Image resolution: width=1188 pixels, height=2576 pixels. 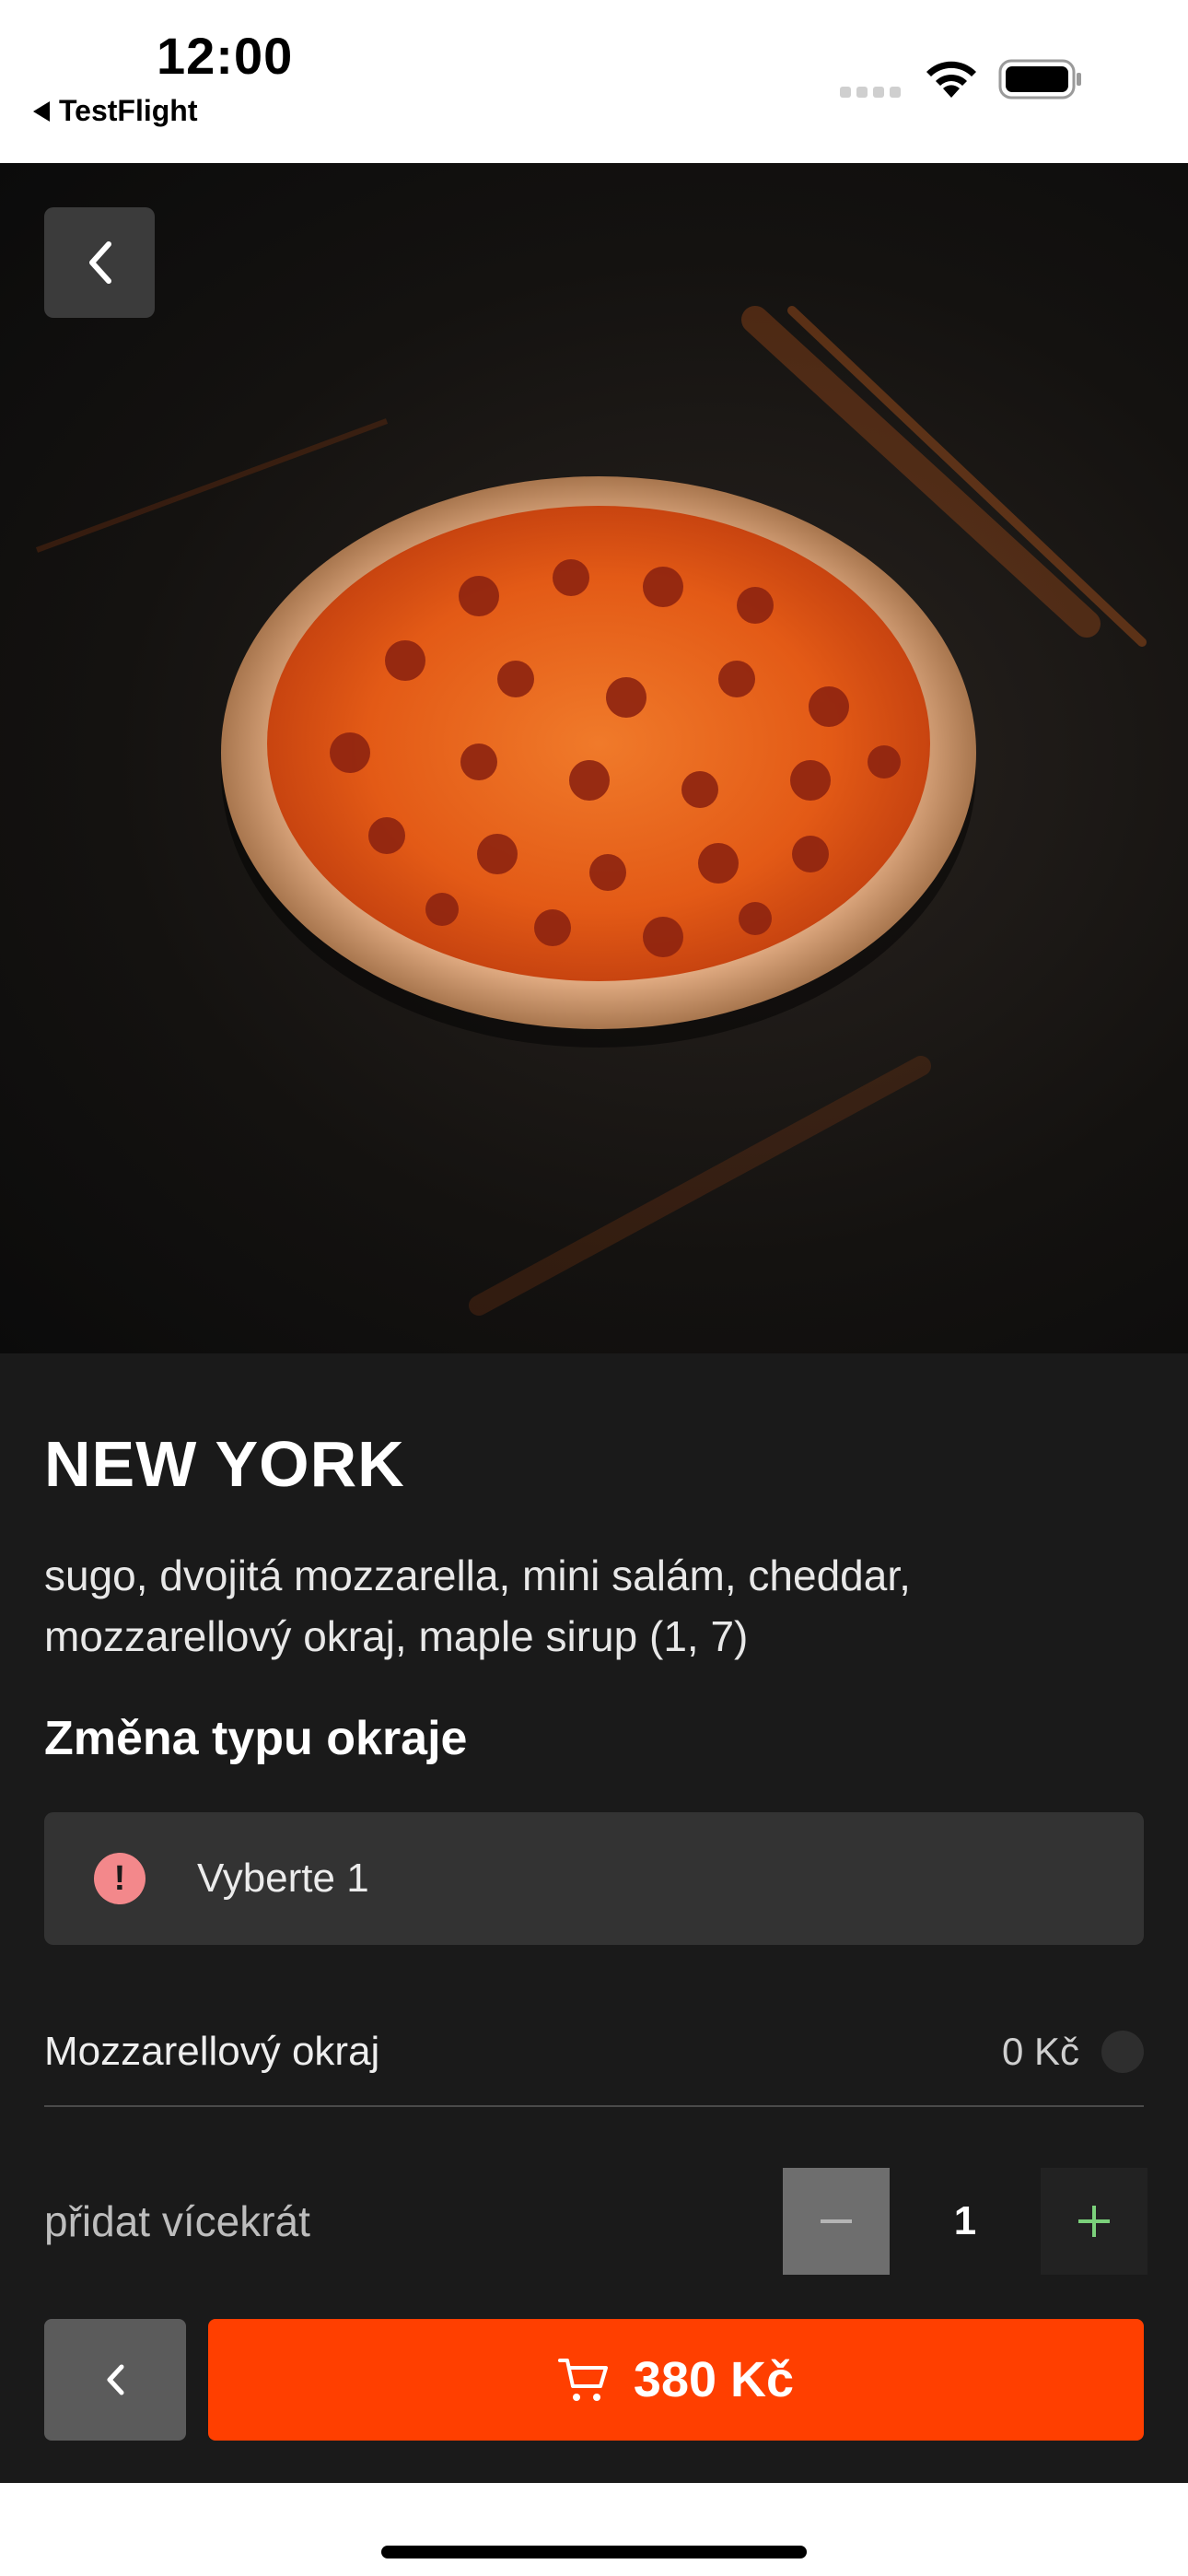 What do you see at coordinates (1122, 2052) in the screenshot?
I see `option-radio` at bounding box center [1122, 2052].